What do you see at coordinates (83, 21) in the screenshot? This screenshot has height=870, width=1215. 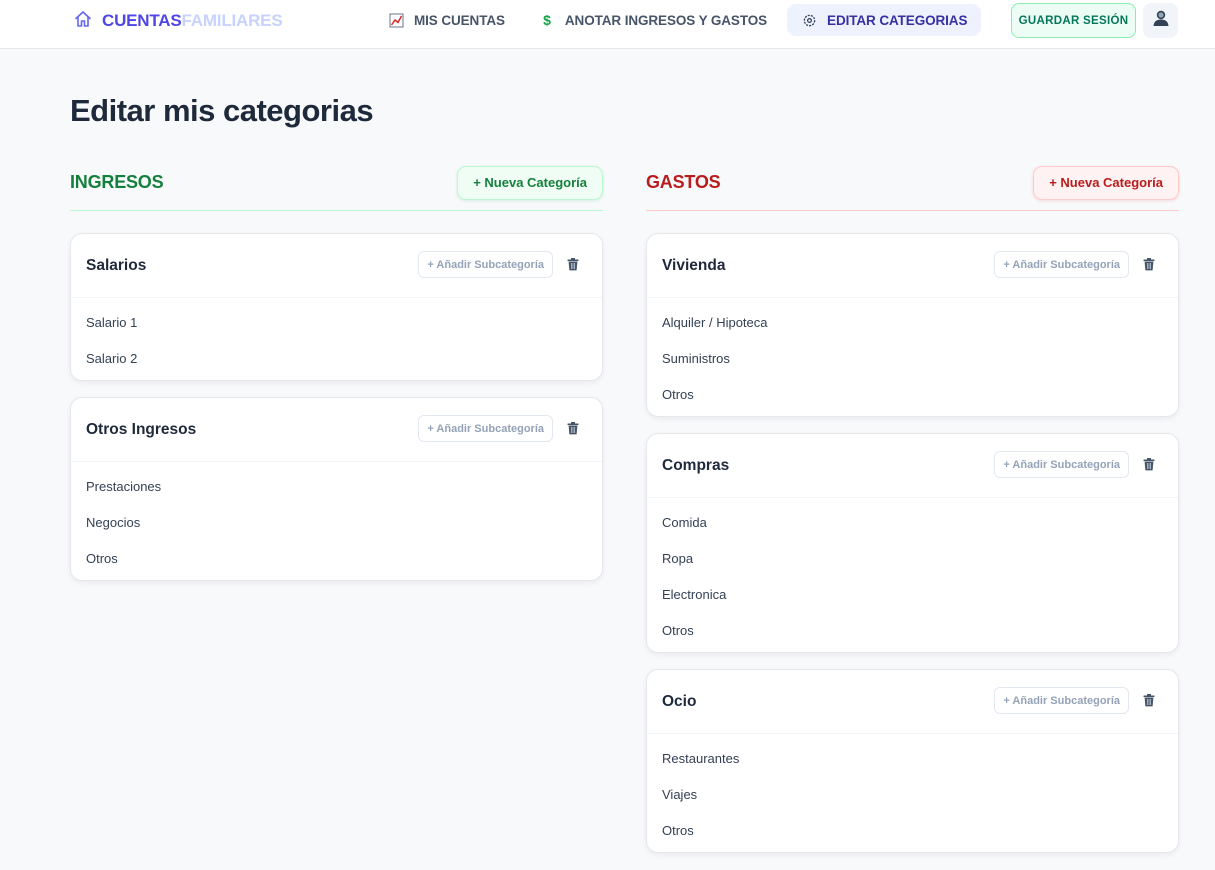 I see `home-icon` at bounding box center [83, 21].